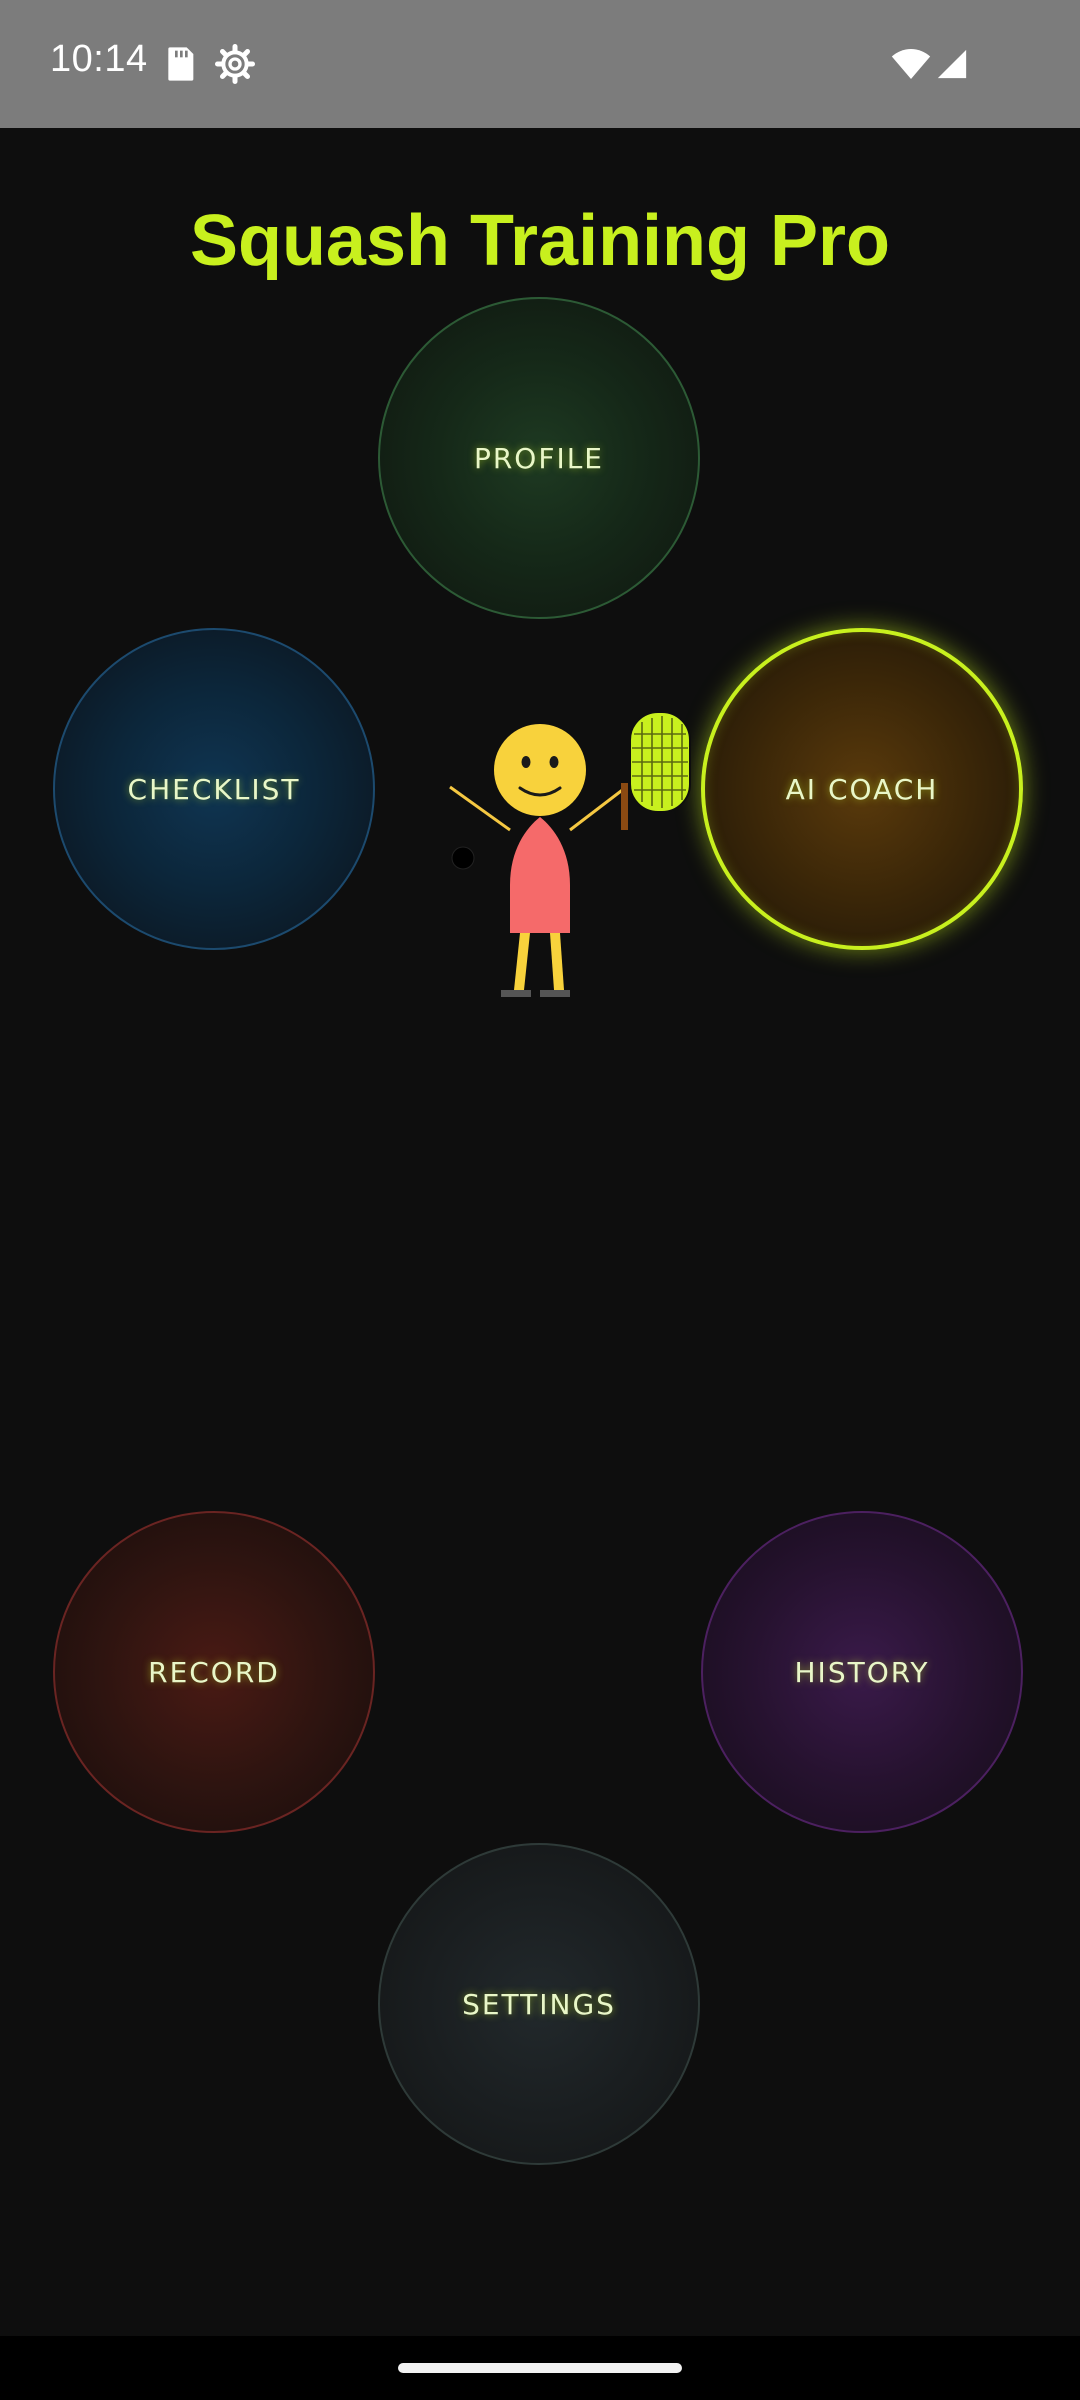 This screenshot has width=1080, height=2400. What do you see at coordinates (952, 64) in the screenshot?
I see `cell-signal-icon` at bounding box center [952, 64].